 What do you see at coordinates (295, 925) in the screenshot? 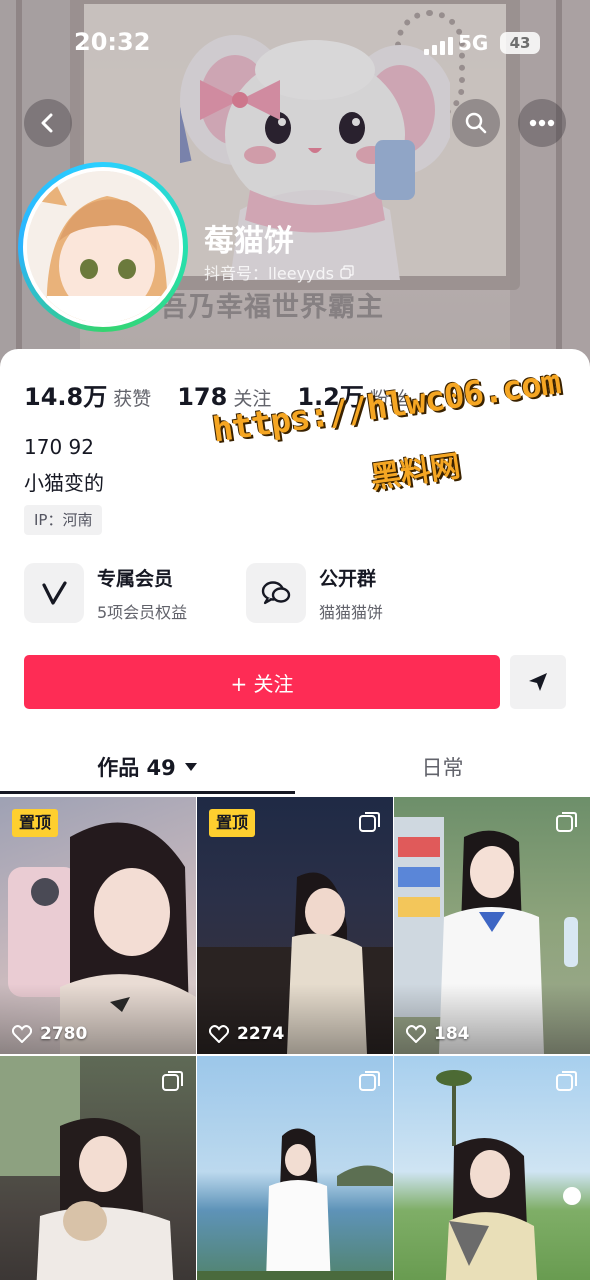
I see `video-thumbnail: 置顶 2274` at bounding box center [295, 925].